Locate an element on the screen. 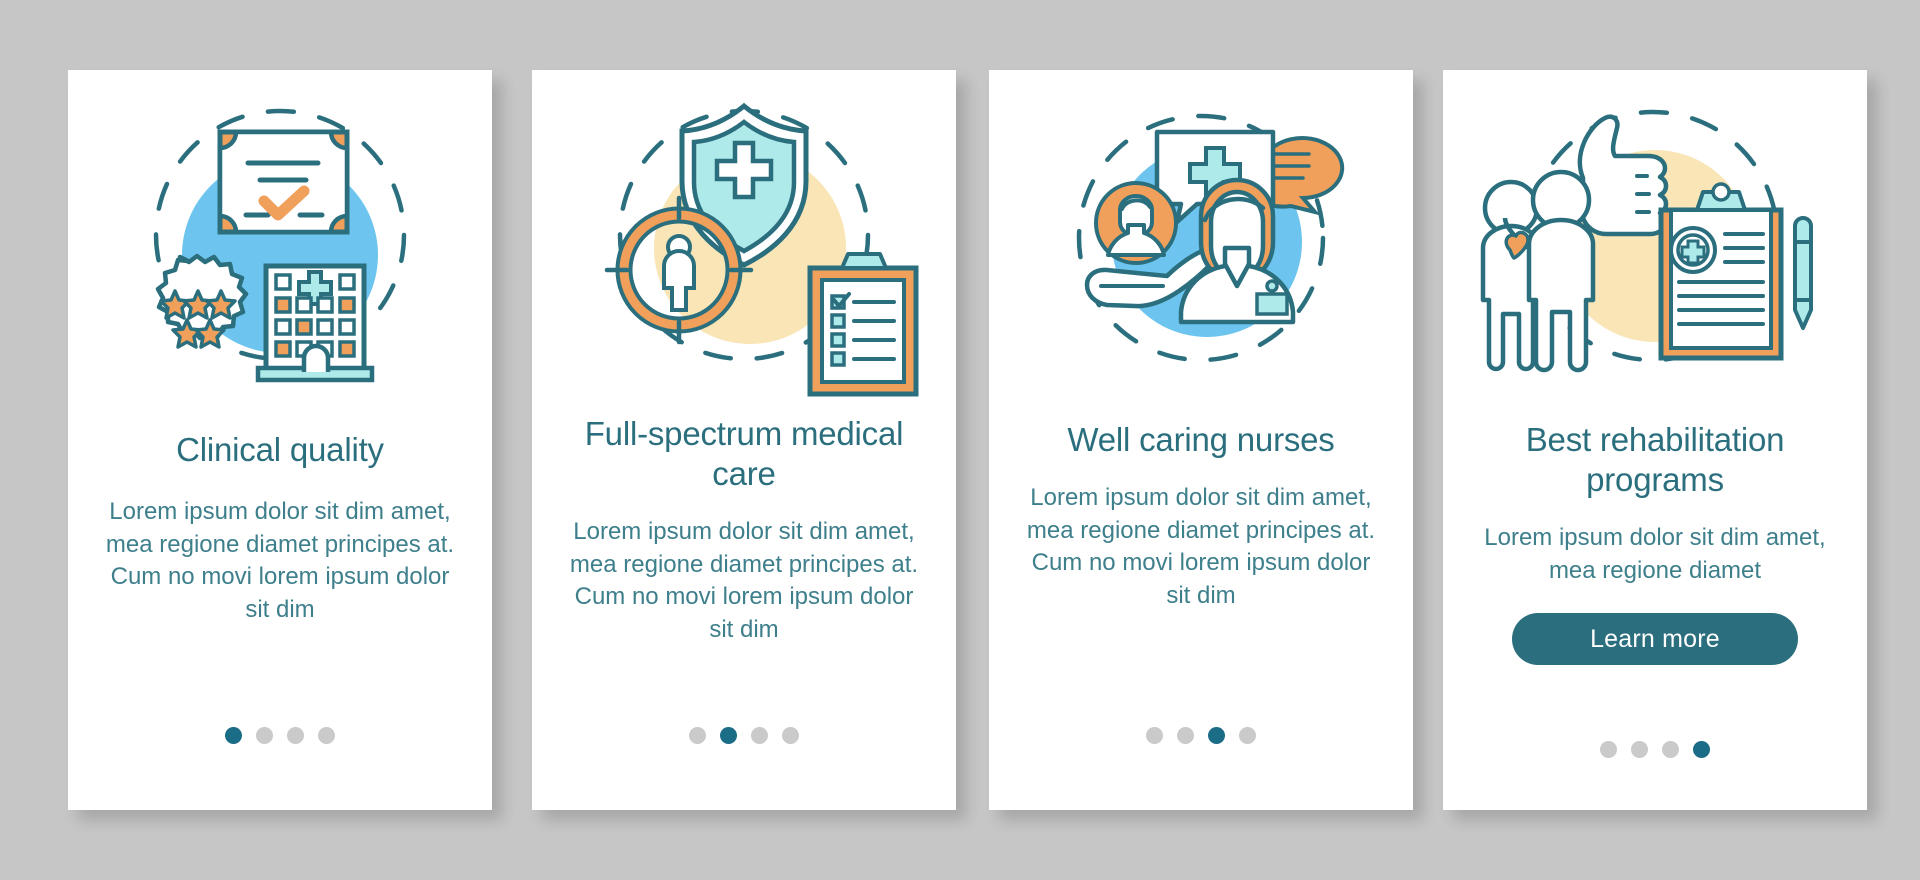 The image size is (1920, 880). thumbs-up-patients-clipboard-icon is located at coordinates (1655, 235).